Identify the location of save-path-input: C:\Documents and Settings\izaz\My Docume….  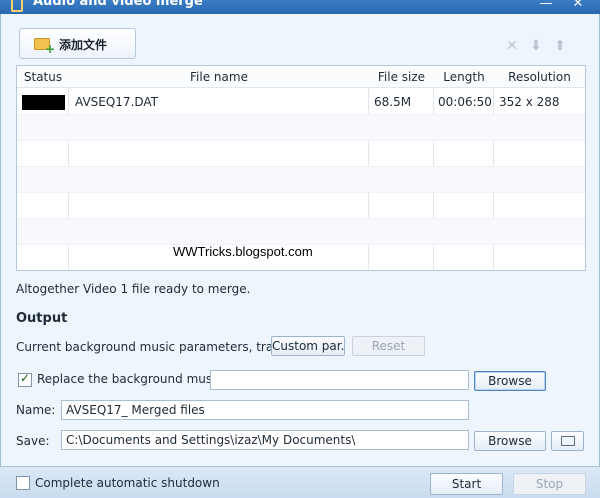
(265, 440).